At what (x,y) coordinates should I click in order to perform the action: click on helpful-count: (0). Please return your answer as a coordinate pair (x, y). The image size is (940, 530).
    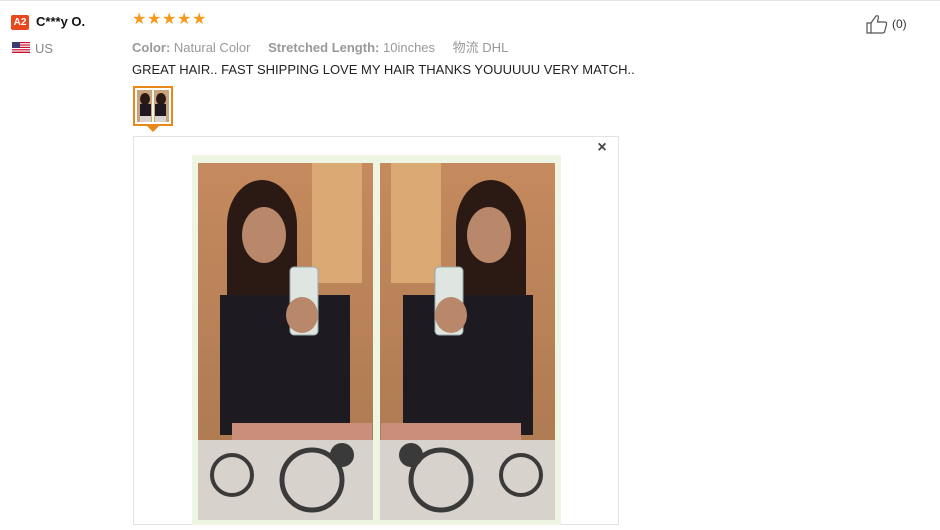
    Looking at the image, I should click on (899, 24).